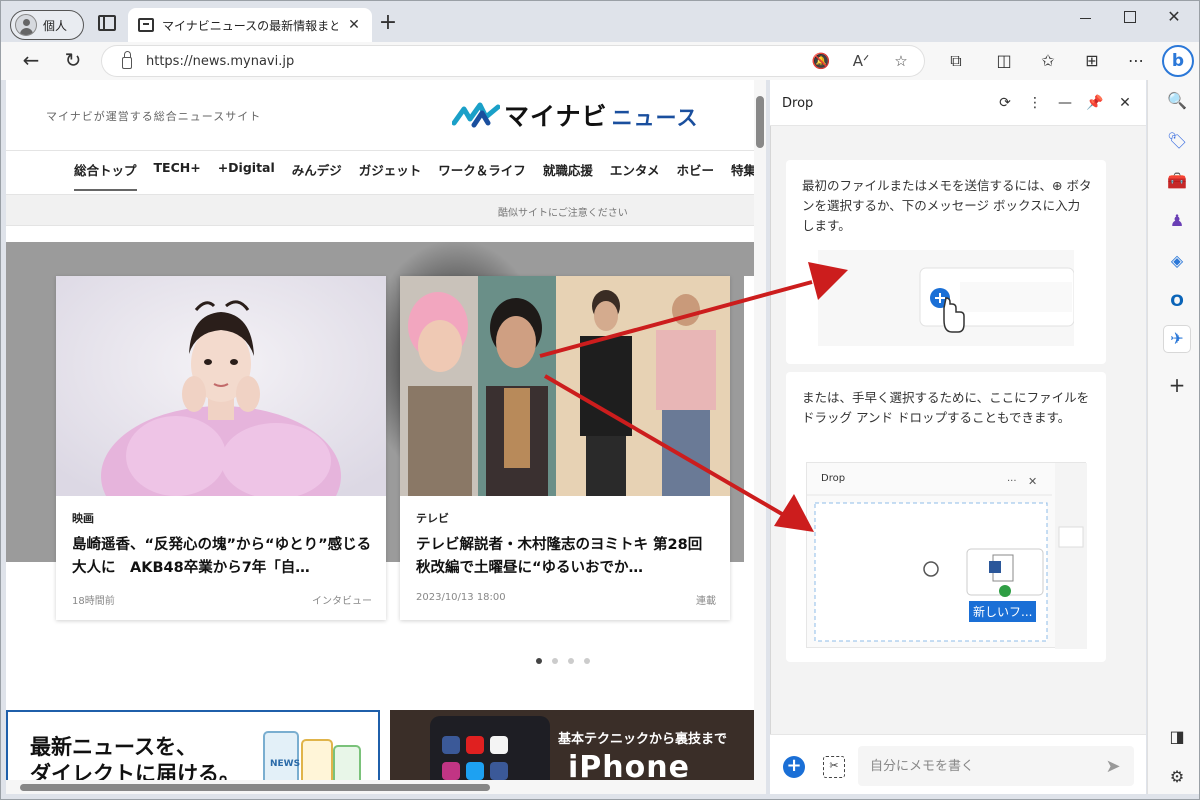 This screenshot has width=1200, height=800. What do you see at coordinates (1065, 103) in the screenshot?
I see `minimize-panel-icon: —` at bounding box center [1065, 103].